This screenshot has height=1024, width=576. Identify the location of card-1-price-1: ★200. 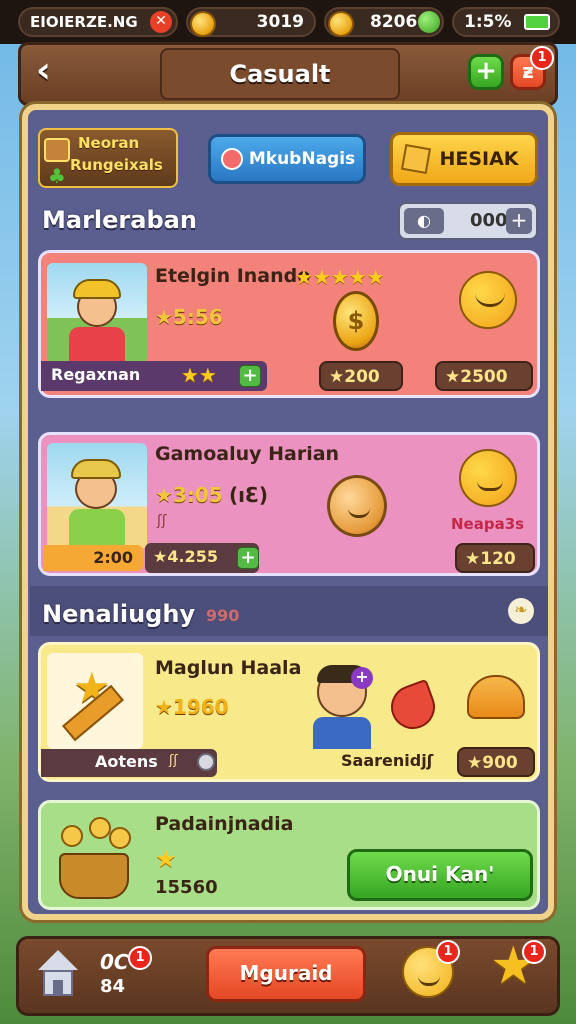
(361, 376).